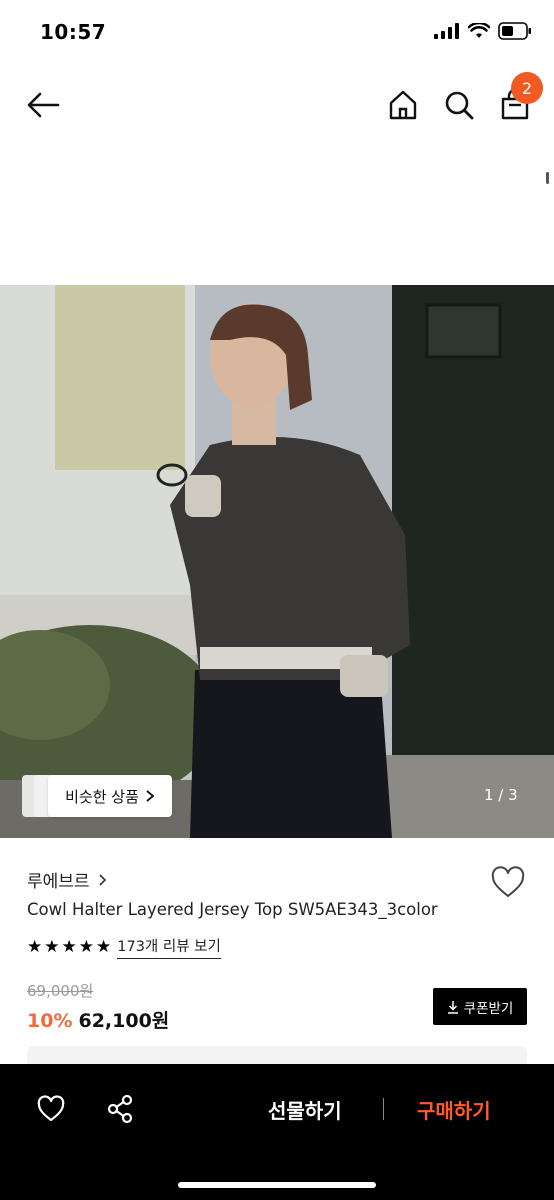 Image resolution: width=554 pixels, height=1200 pixels. What do you see at coordinates (514, 31) in the screenshot?
I see `battery-icon` at bounding box center [514, 31].